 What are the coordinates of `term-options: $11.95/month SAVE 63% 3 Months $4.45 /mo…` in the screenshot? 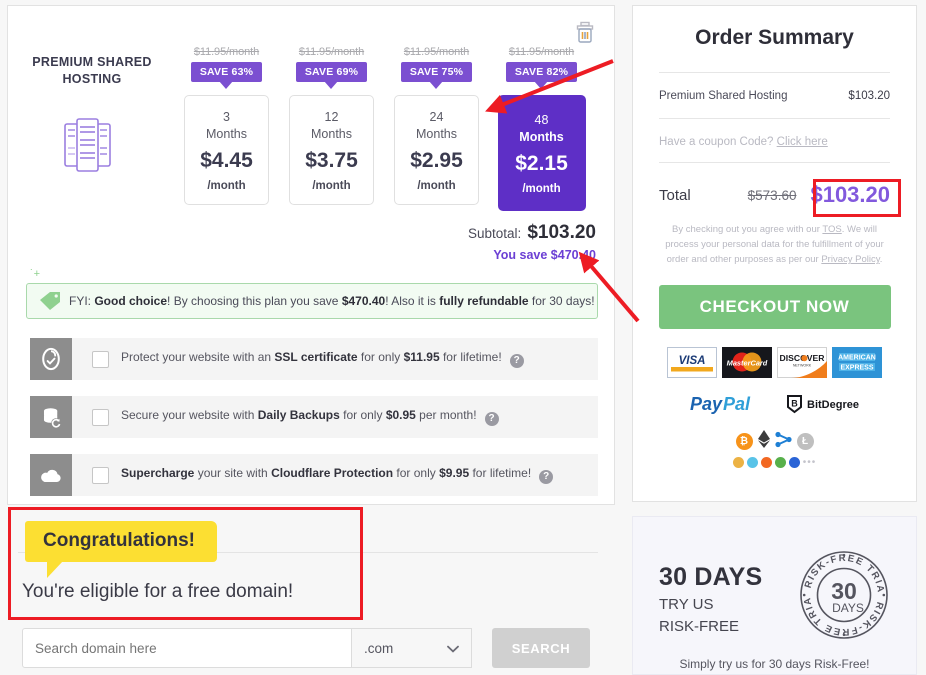 It's located at (385, 128).